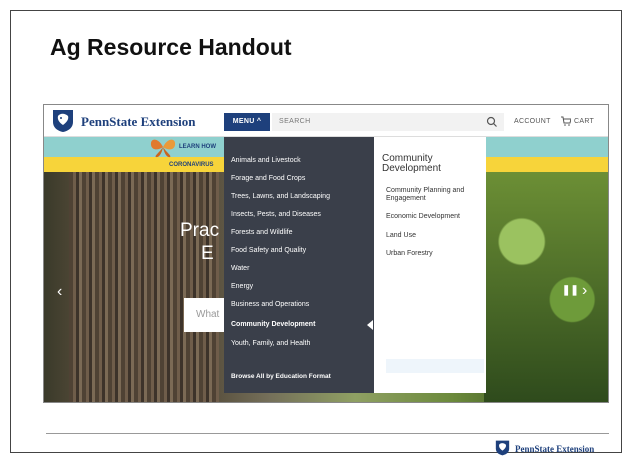 The width and height of the screenshot is (632, 463). Describe the element at coordinates (171, 47) in the screenshot. I see `slide-title: Ag Resource Handout` at that location.